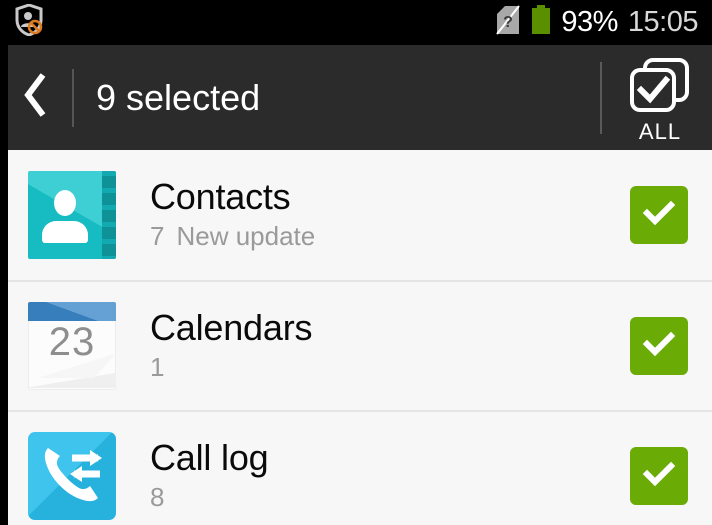  Describe the element at coordinates (220, 196) in the screenshot. I see `list-item-title: Contacts` at that location.